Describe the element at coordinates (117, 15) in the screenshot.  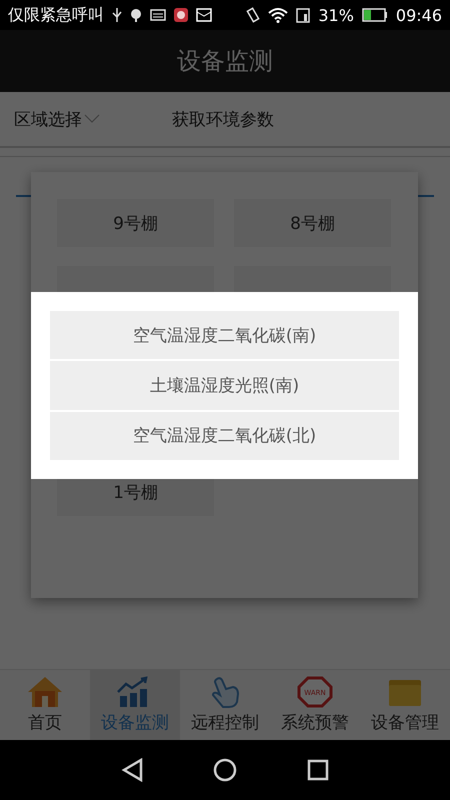
I see `usb-icon` at that location.